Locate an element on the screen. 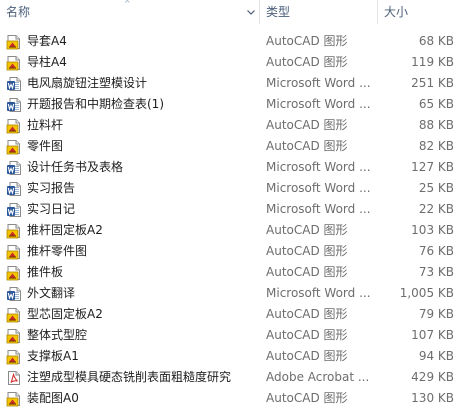 The width and height of the screenshot is (464, 416). file-row: 型芯固定板A2 AutoCAD 图形 79 KB is located at coordinates (232, 314).